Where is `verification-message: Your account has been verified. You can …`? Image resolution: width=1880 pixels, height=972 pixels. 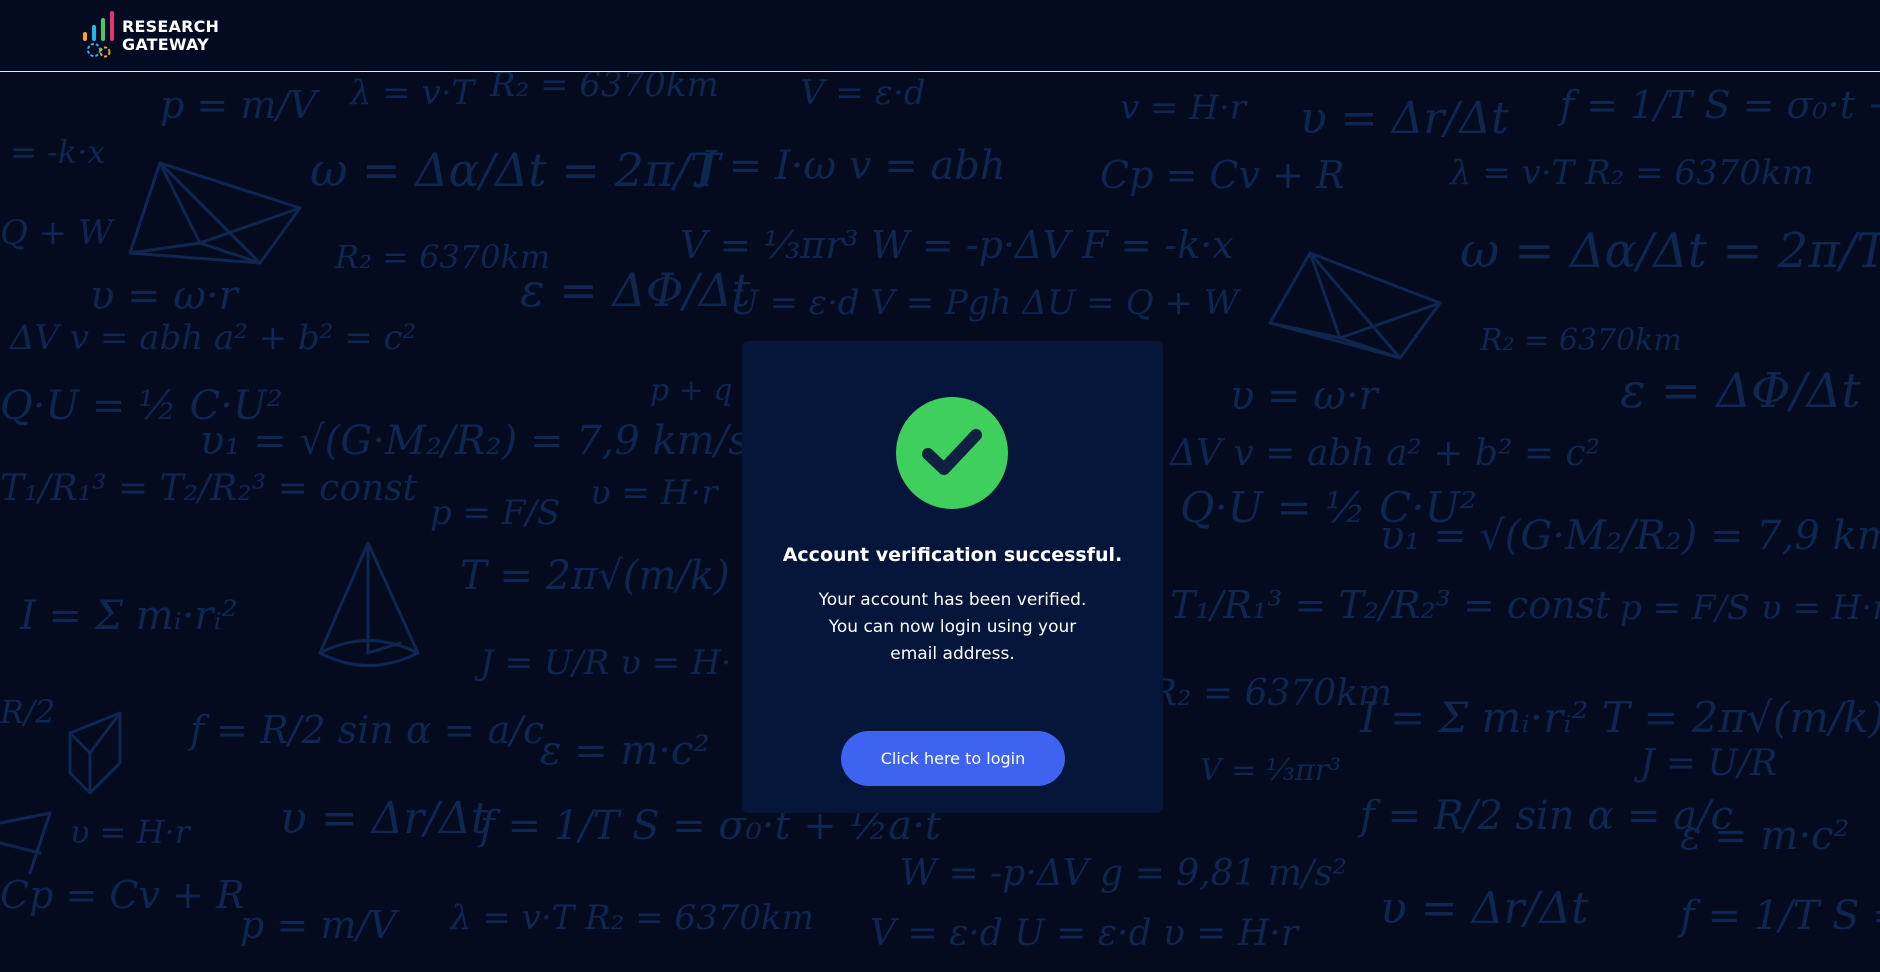
verification-message: Your account has been verified. You can … is located at coordinates (952, 627).